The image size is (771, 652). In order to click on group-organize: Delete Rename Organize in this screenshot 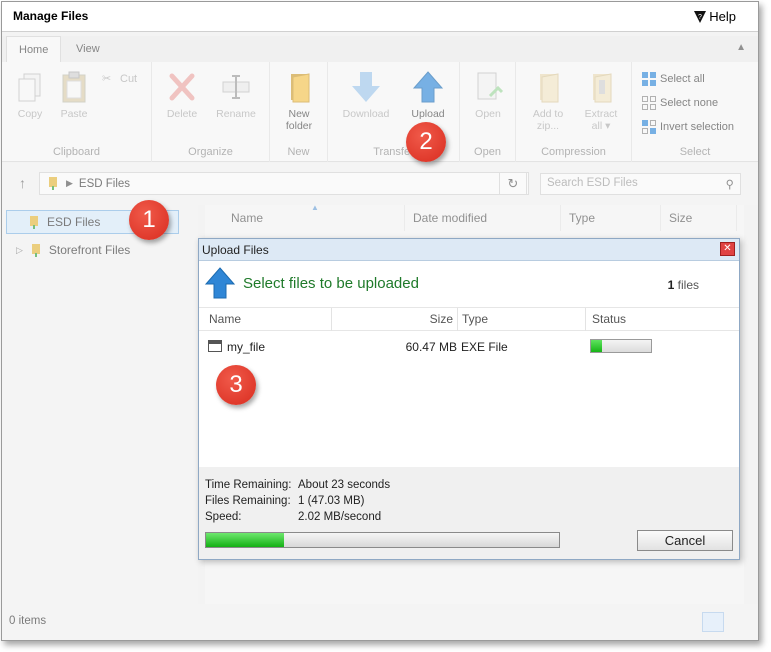, I will do `click(211, 112)`.